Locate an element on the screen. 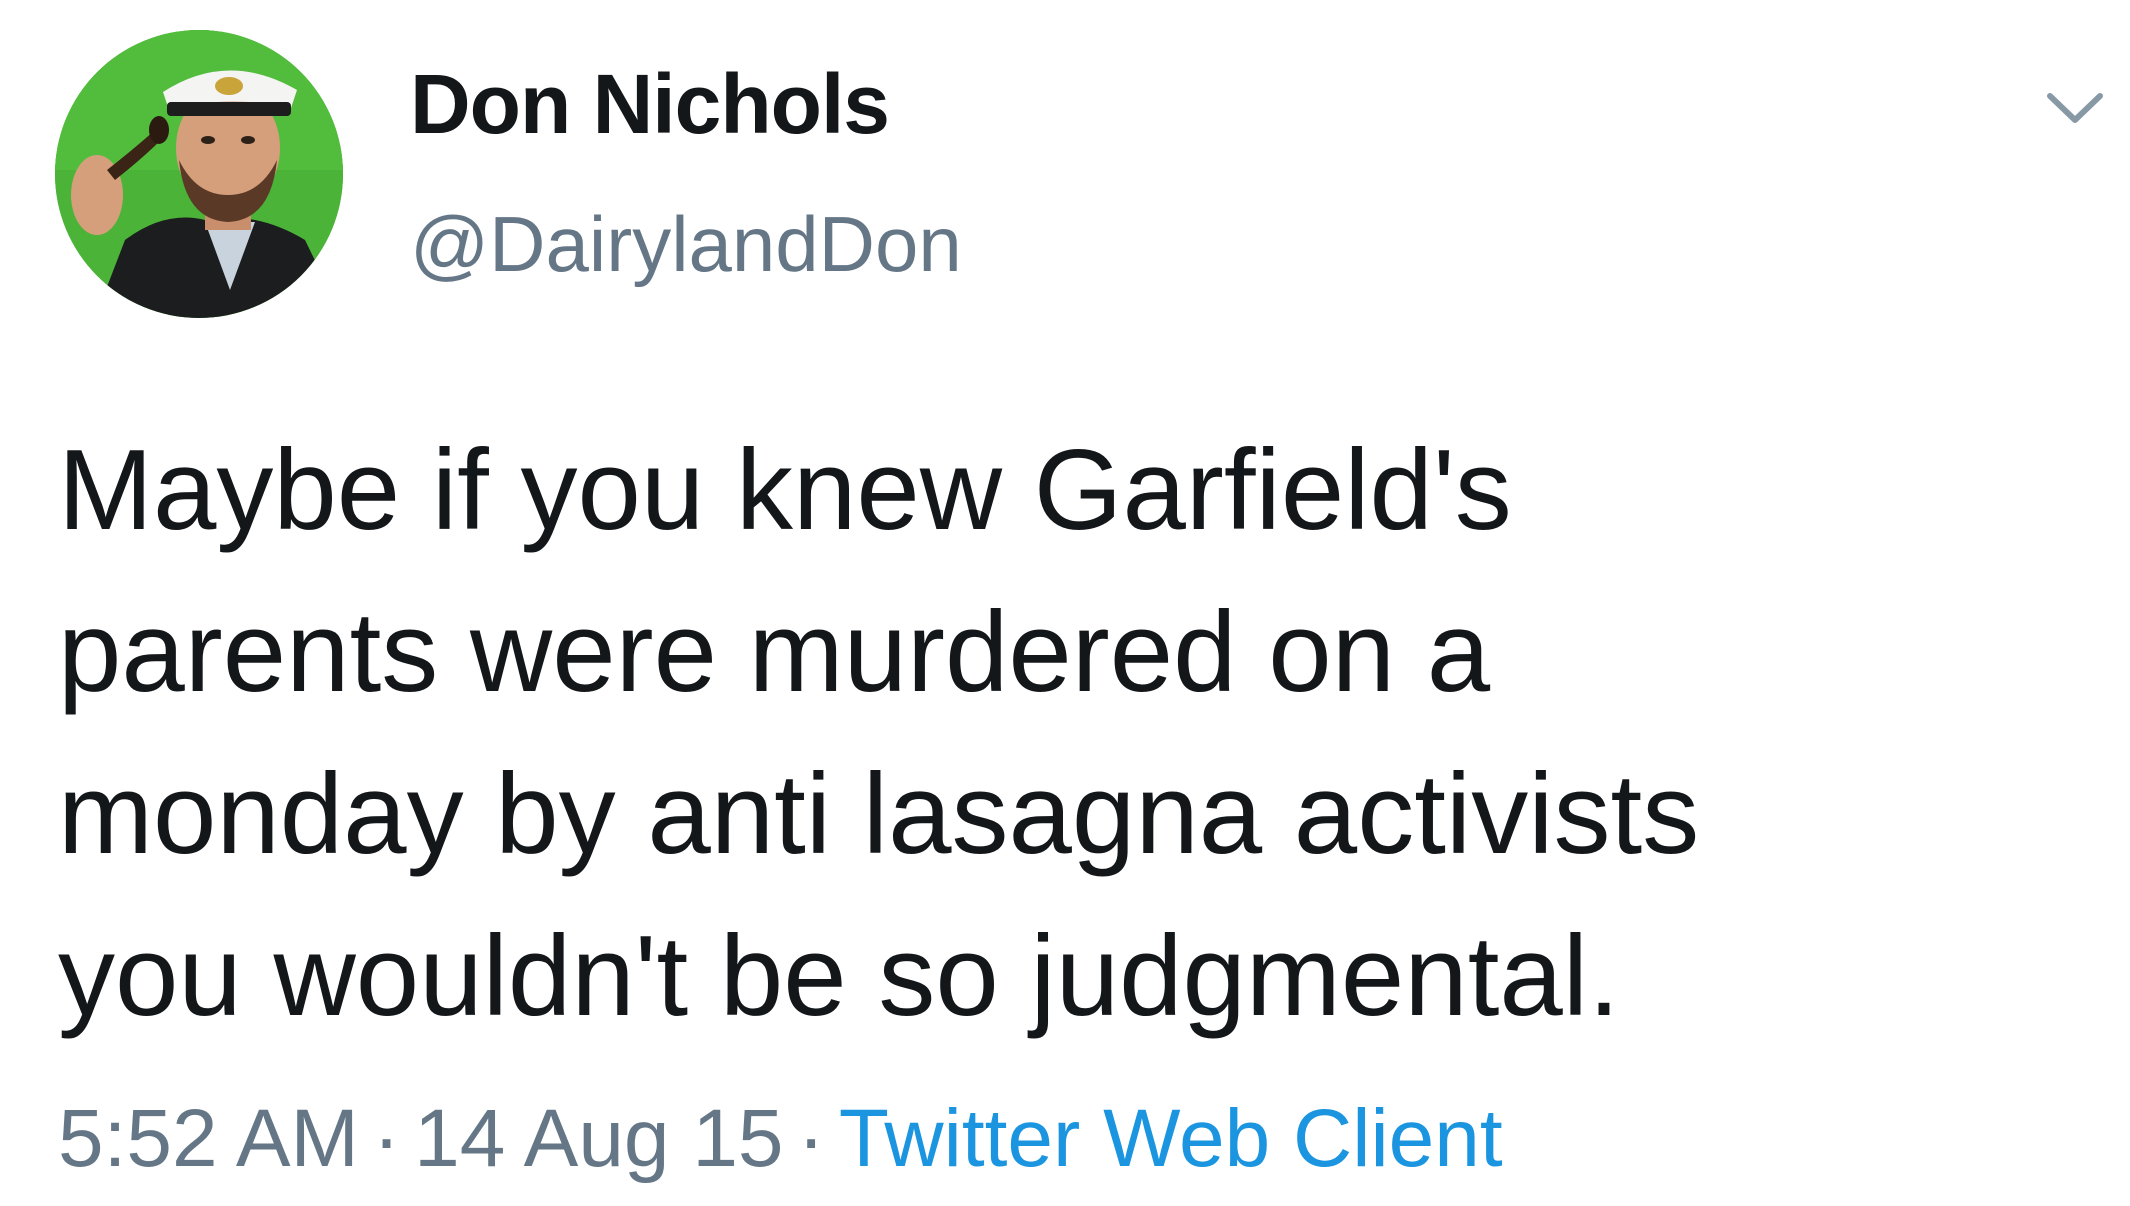  user-handle: @DairylandDon is located at coordinates (686, 244).